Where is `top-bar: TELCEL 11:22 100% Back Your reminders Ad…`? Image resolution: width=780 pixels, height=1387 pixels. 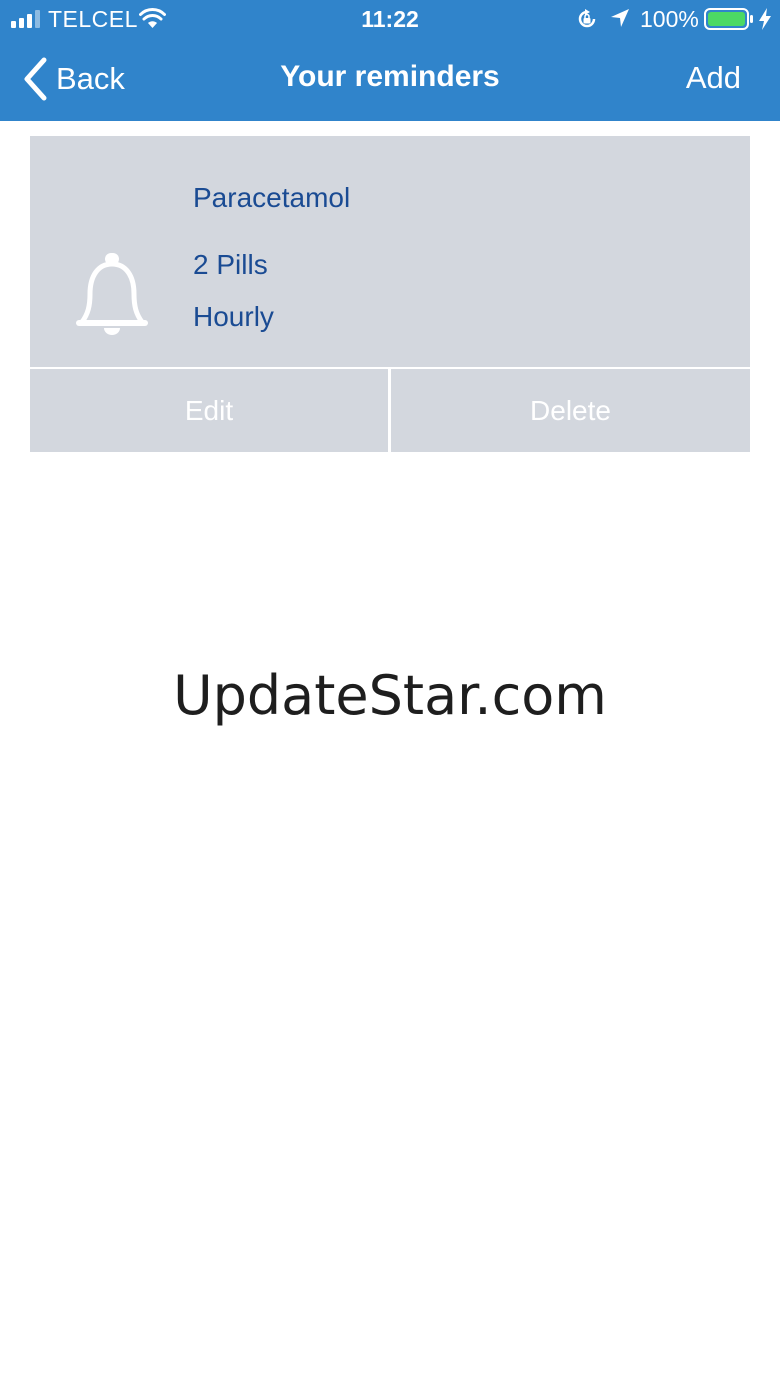 top-bar: TELCEL 11:22 100% Back Your reminders Ad… is located at coordinates (390, 60).